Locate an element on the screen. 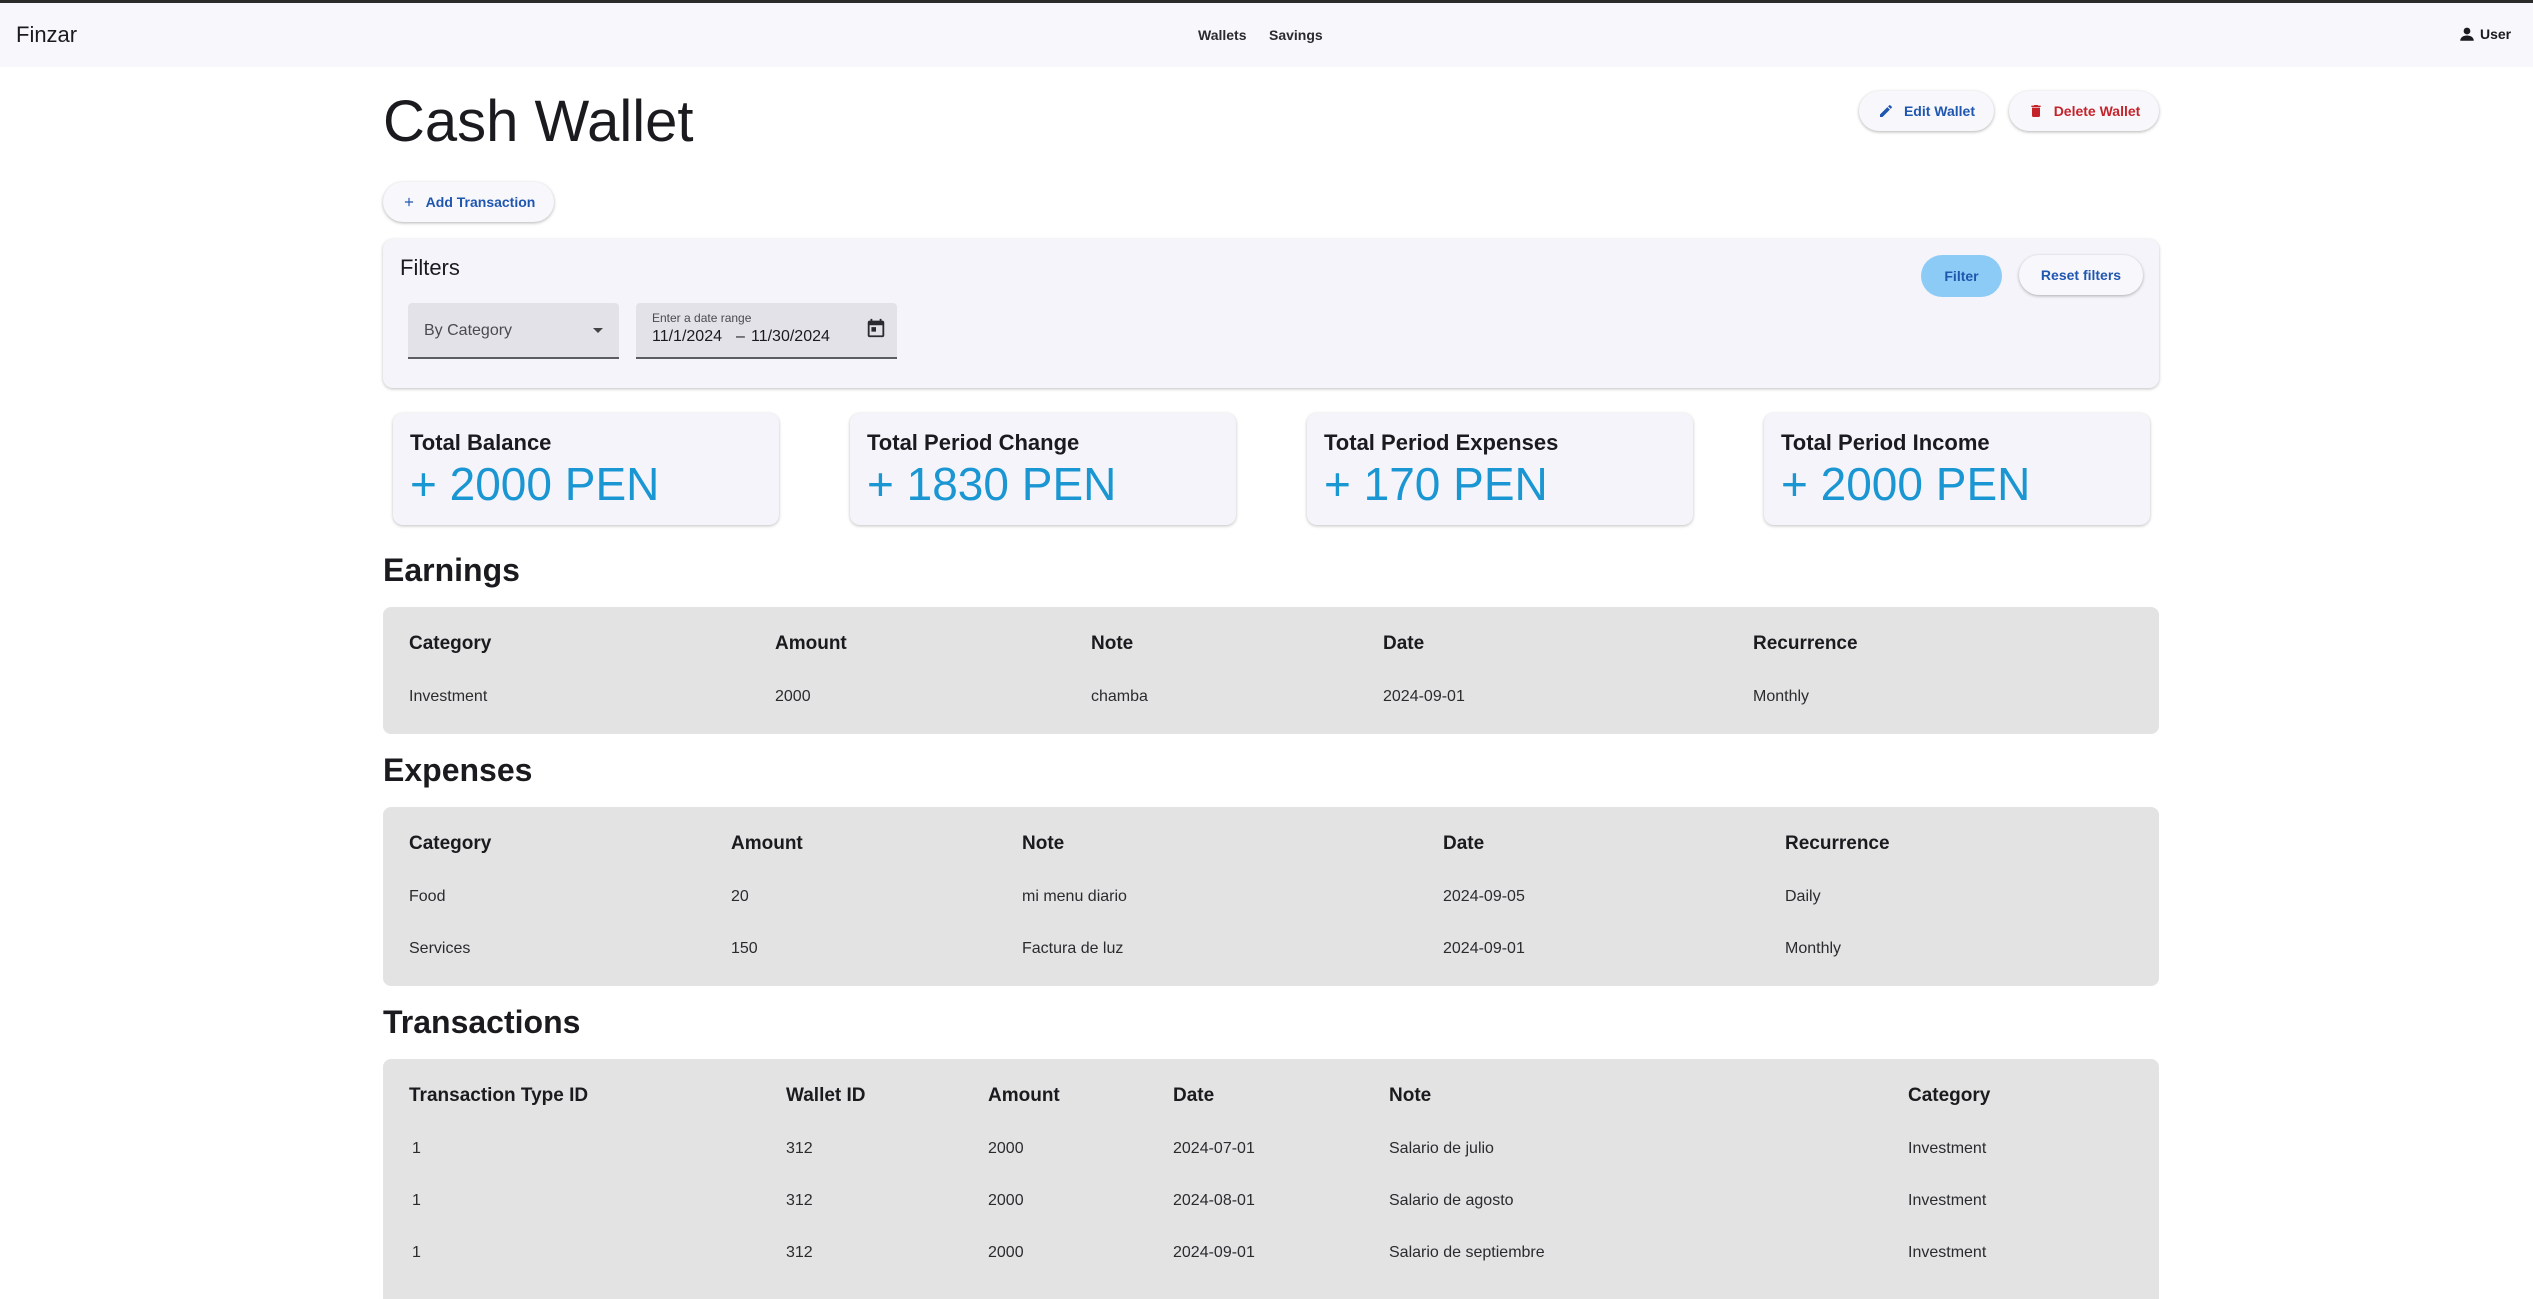 The height and width of the screenshot is (1299, 2533). stat-card-total-period-income: Total Period Income + 2000 PEN is located at coordinates (1957, 469).